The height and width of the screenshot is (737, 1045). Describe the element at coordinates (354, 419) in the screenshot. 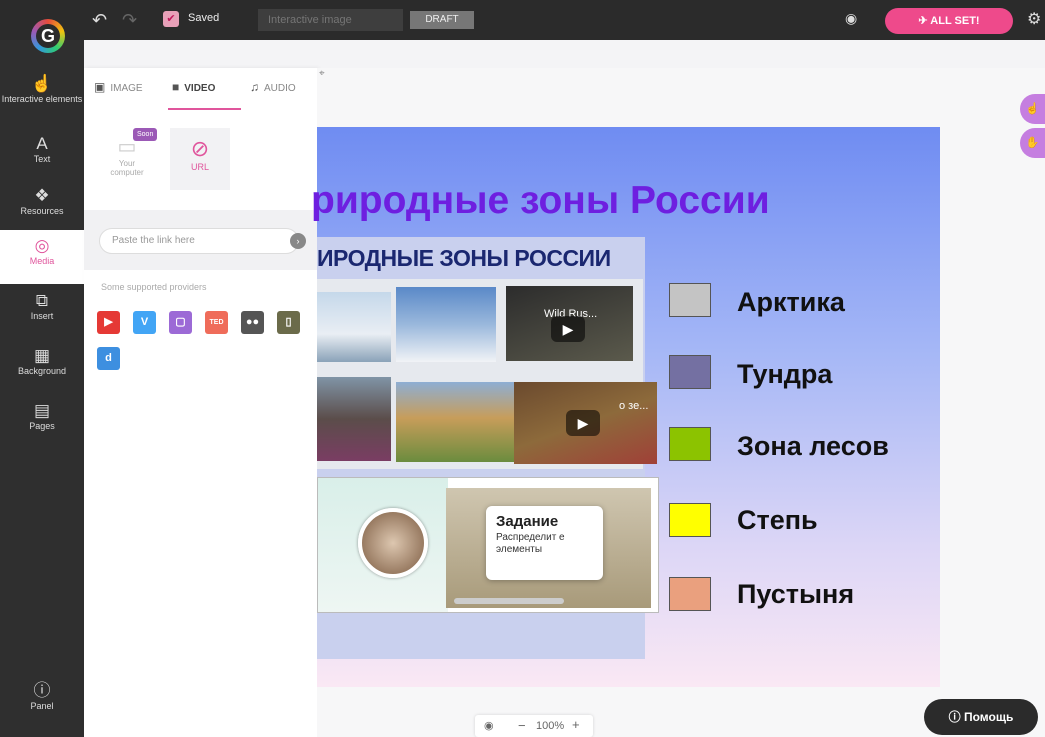

I see `photo-tundra` at that location.